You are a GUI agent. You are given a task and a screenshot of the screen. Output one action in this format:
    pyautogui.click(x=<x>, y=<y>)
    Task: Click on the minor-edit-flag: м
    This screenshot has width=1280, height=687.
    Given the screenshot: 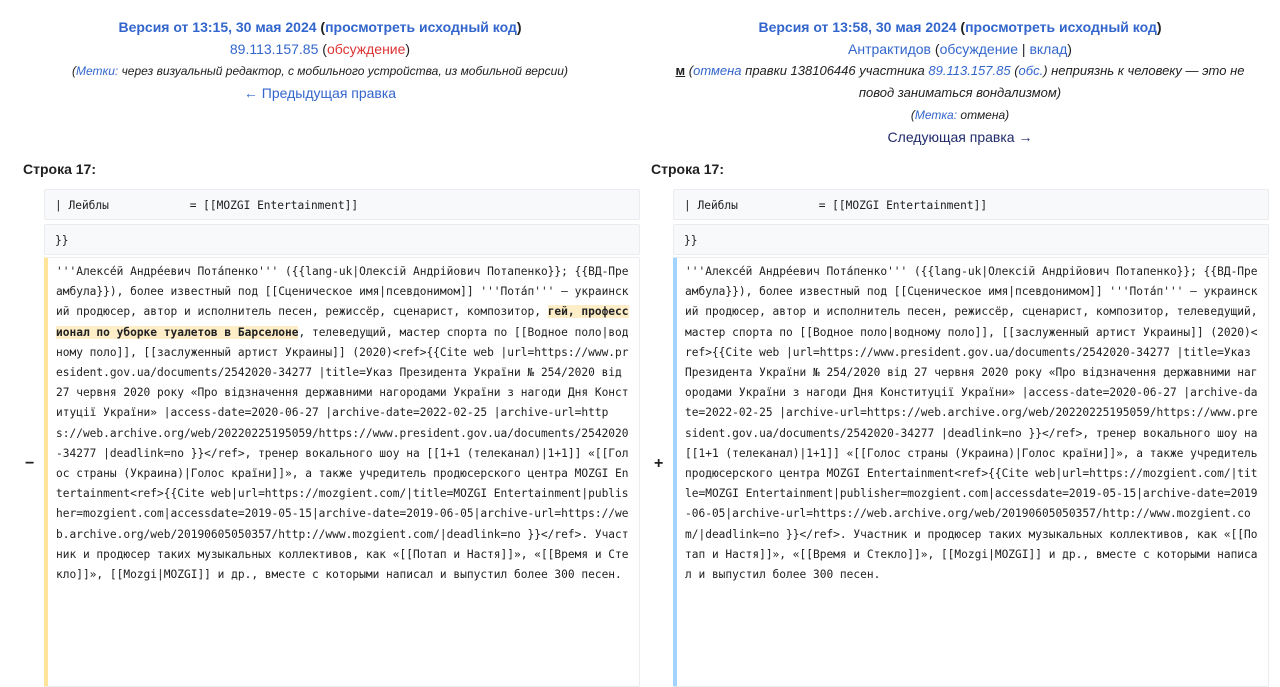 What is the action you would take?
    pyautogui.click(x=680, y=70)
    